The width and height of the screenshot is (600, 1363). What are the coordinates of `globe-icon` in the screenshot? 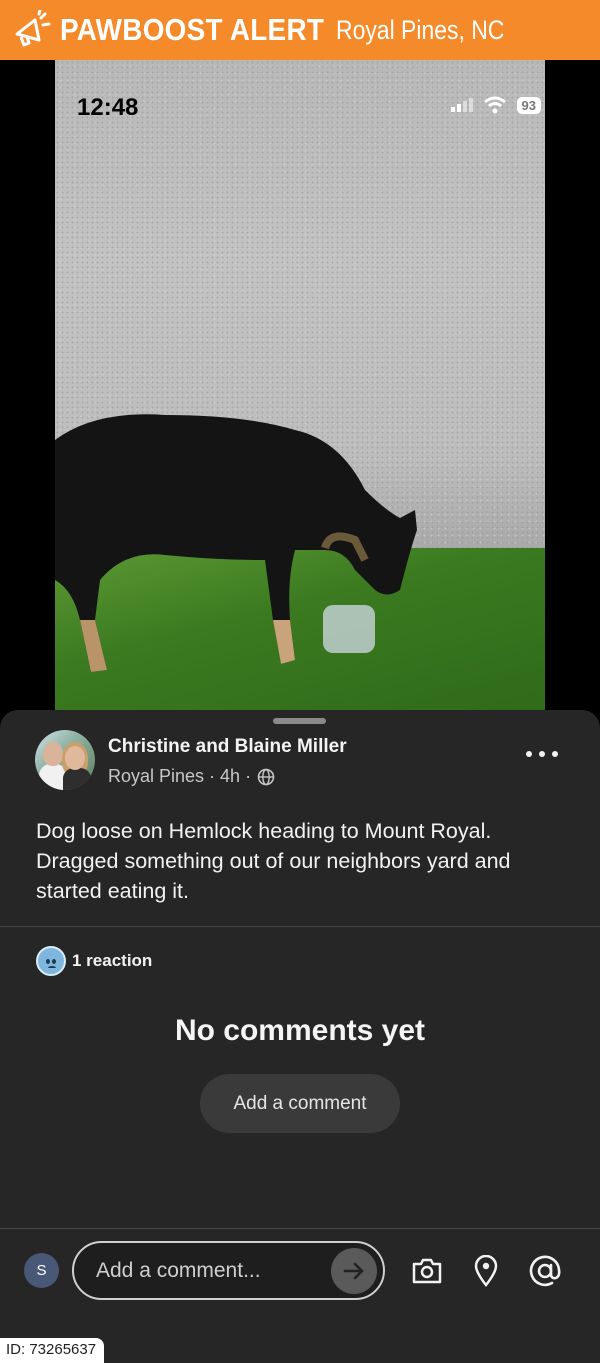 It's located at (266, 776).